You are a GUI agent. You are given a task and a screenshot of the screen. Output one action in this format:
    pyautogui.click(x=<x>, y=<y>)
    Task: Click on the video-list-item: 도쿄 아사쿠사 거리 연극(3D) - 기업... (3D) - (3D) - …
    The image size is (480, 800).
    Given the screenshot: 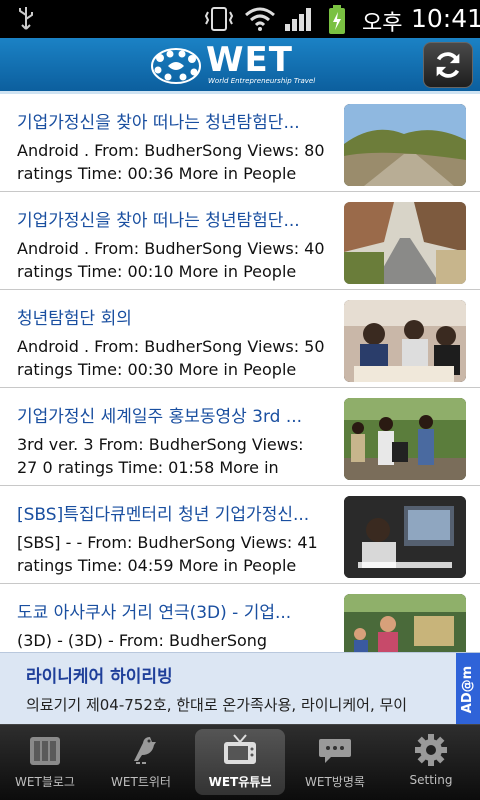 What is the action you would take?
    pyautogui.click(x=240, y=618)
    